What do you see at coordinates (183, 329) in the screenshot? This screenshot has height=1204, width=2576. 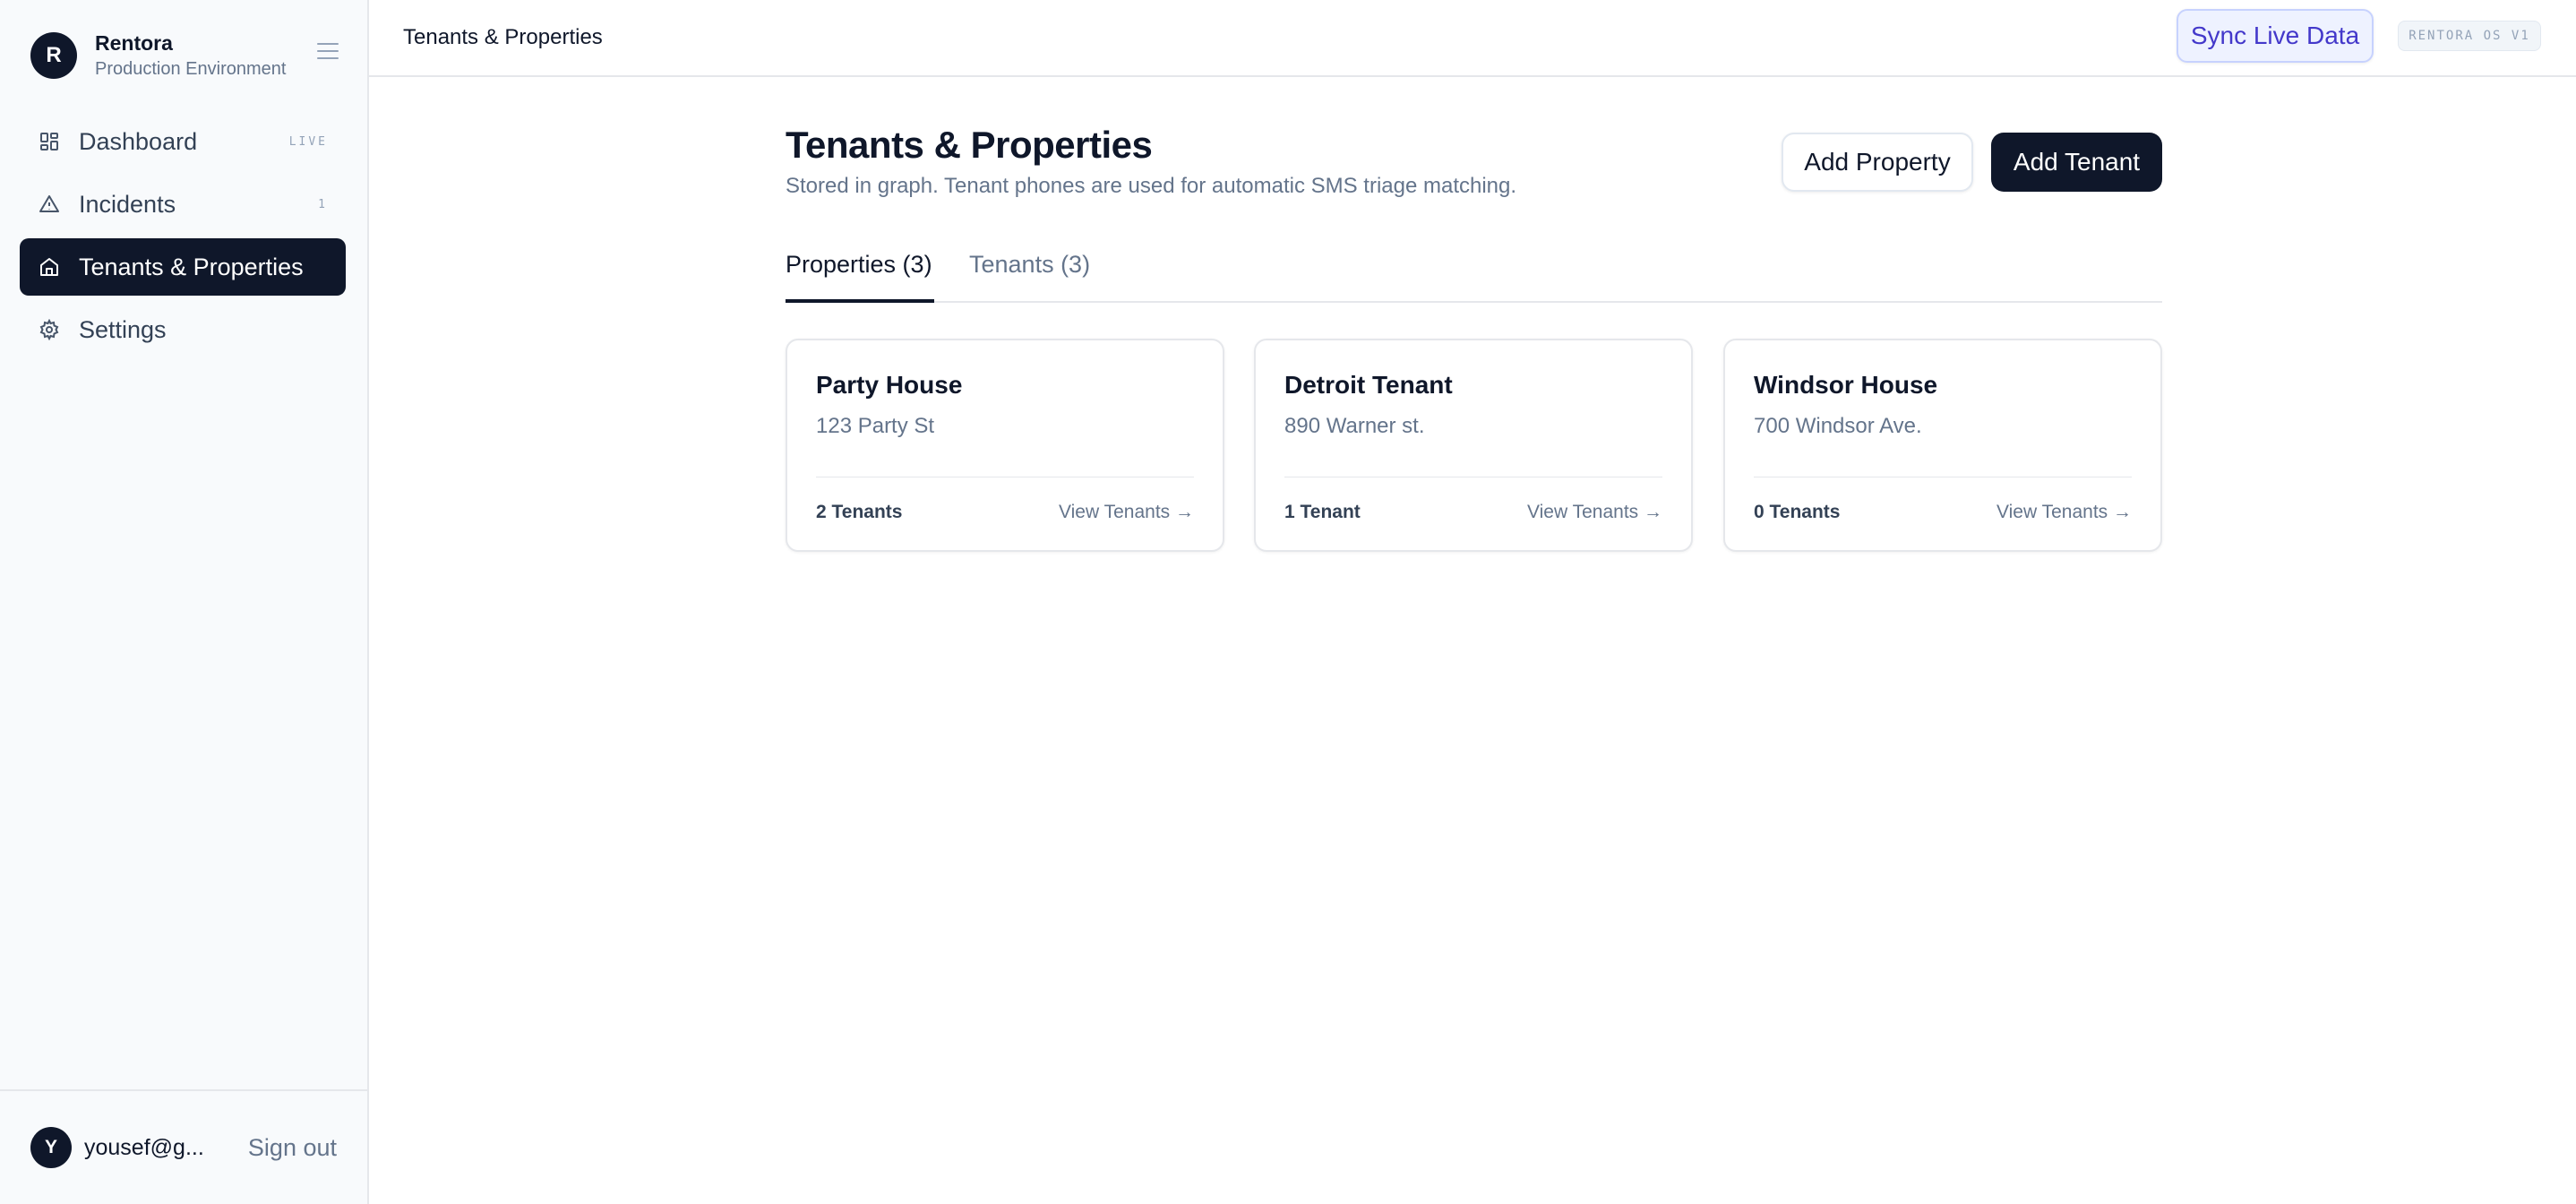 I see `sidebar-item-settings: Settings` at bounding box center [183, 329].